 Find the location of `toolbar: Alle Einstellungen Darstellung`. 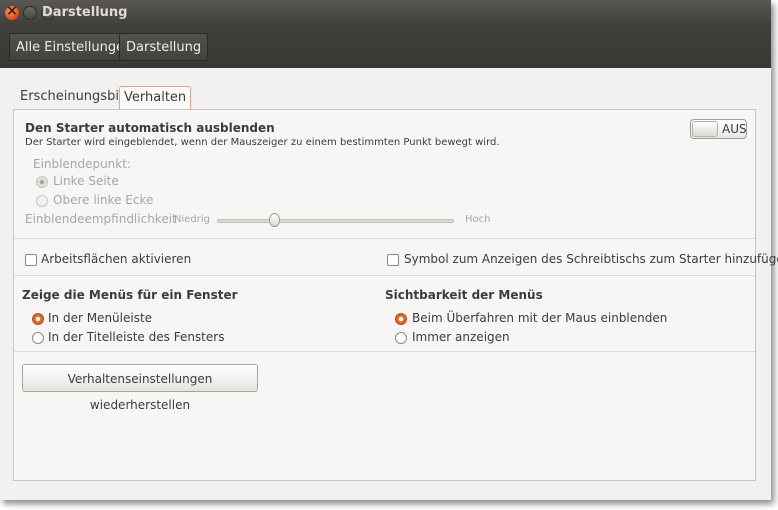

toolbar: Alle Einstellungen Darstellung is located at coordinates (385, 47).